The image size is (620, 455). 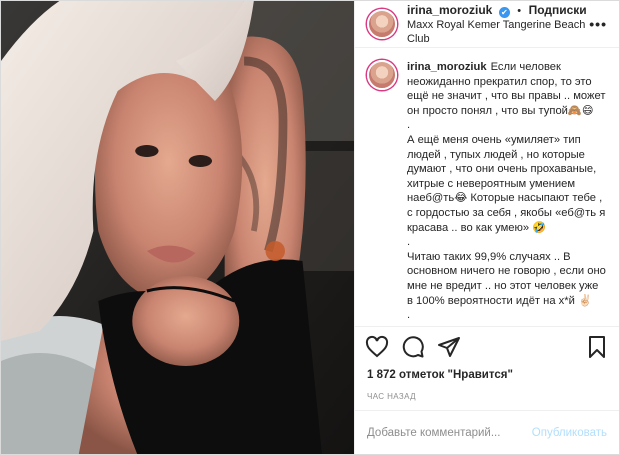 I want to click on add-comment-box: Опубликовать, so click(x=487, y=432).